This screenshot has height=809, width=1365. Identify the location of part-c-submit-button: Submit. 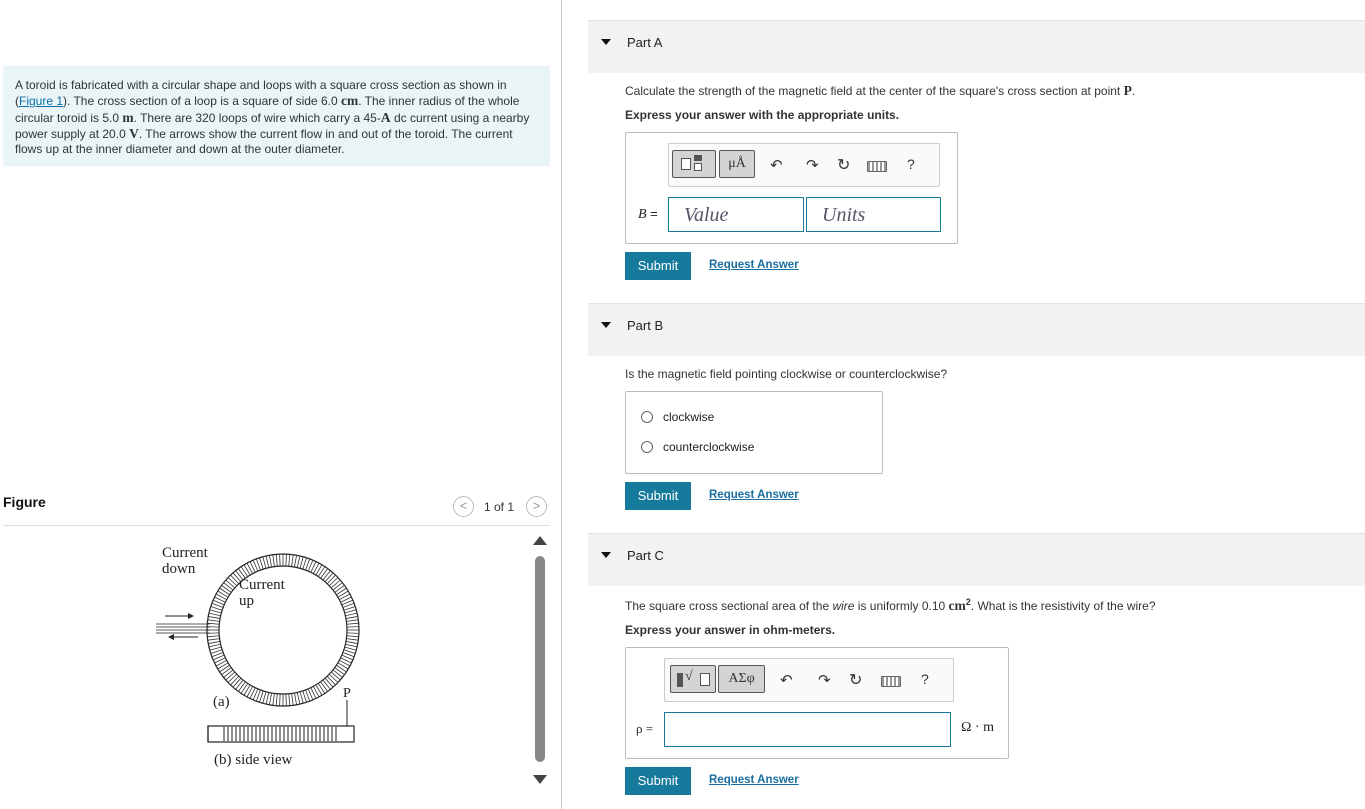
(658, 781).